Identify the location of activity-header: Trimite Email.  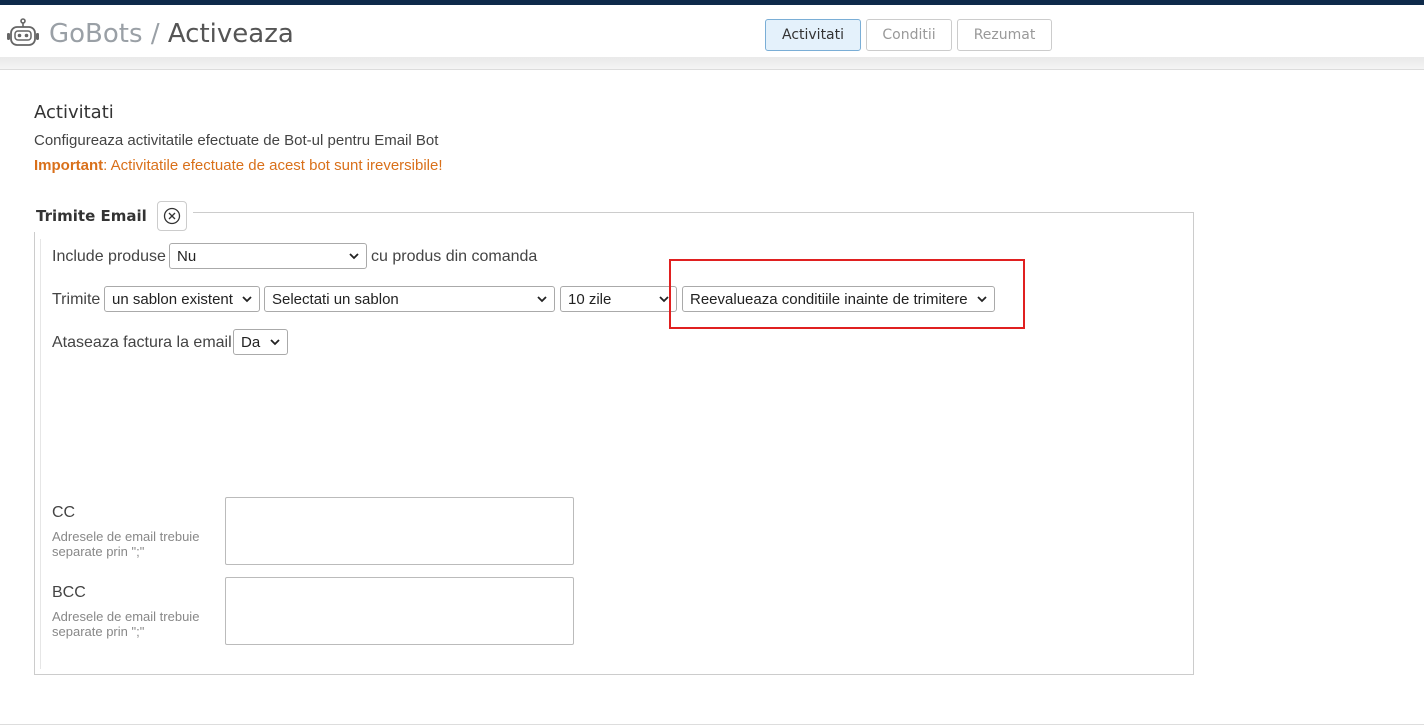
(111, 216).